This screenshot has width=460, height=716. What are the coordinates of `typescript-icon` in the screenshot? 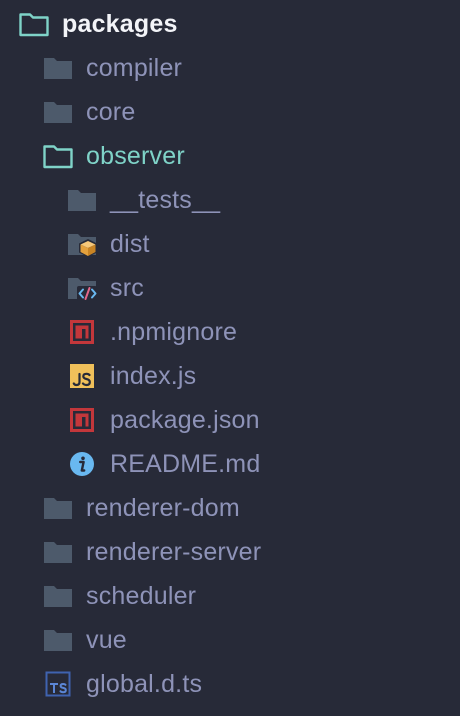 It's located at (60, 684).